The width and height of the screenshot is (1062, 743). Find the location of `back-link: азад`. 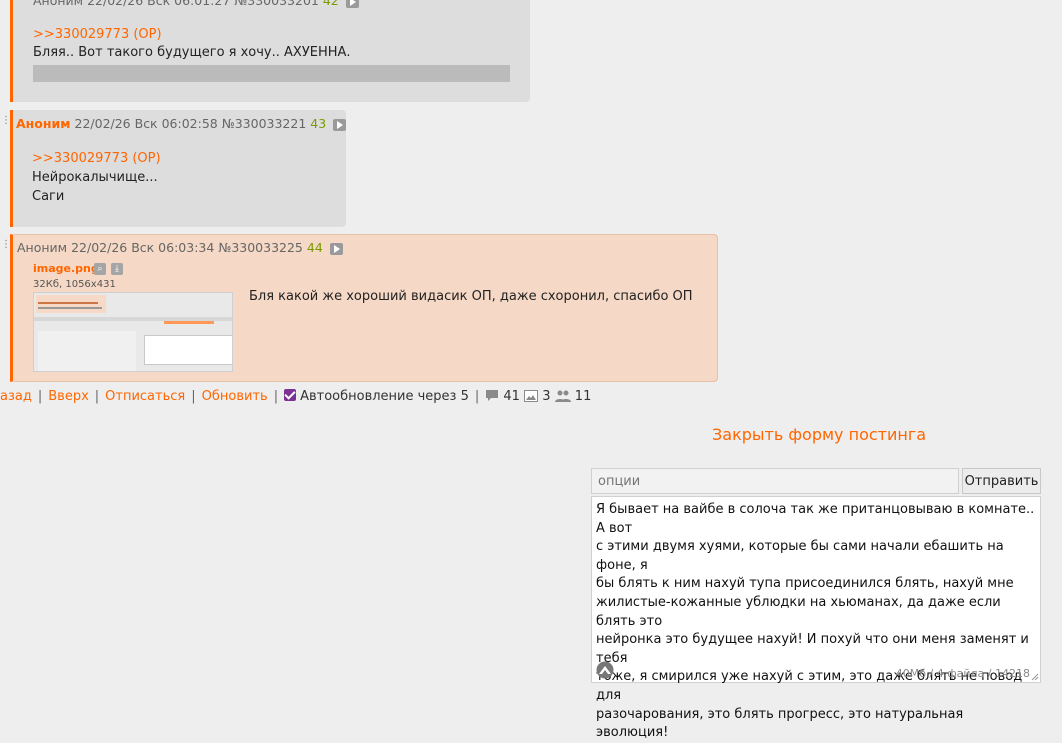

back-link: азад is located at coordinates (16, 396).